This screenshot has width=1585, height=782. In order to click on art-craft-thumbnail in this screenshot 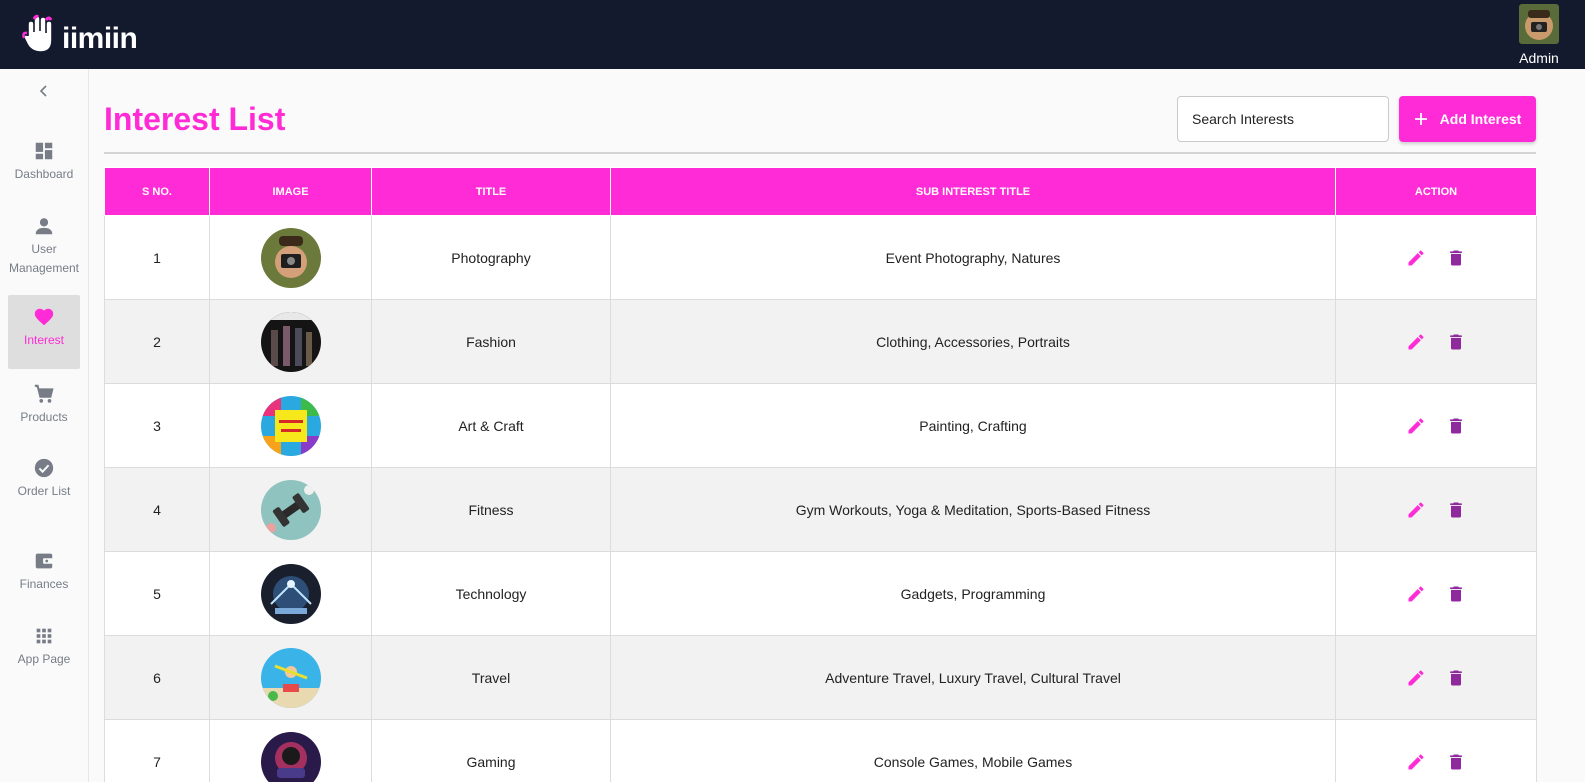, I will do `click(290, 425)`.